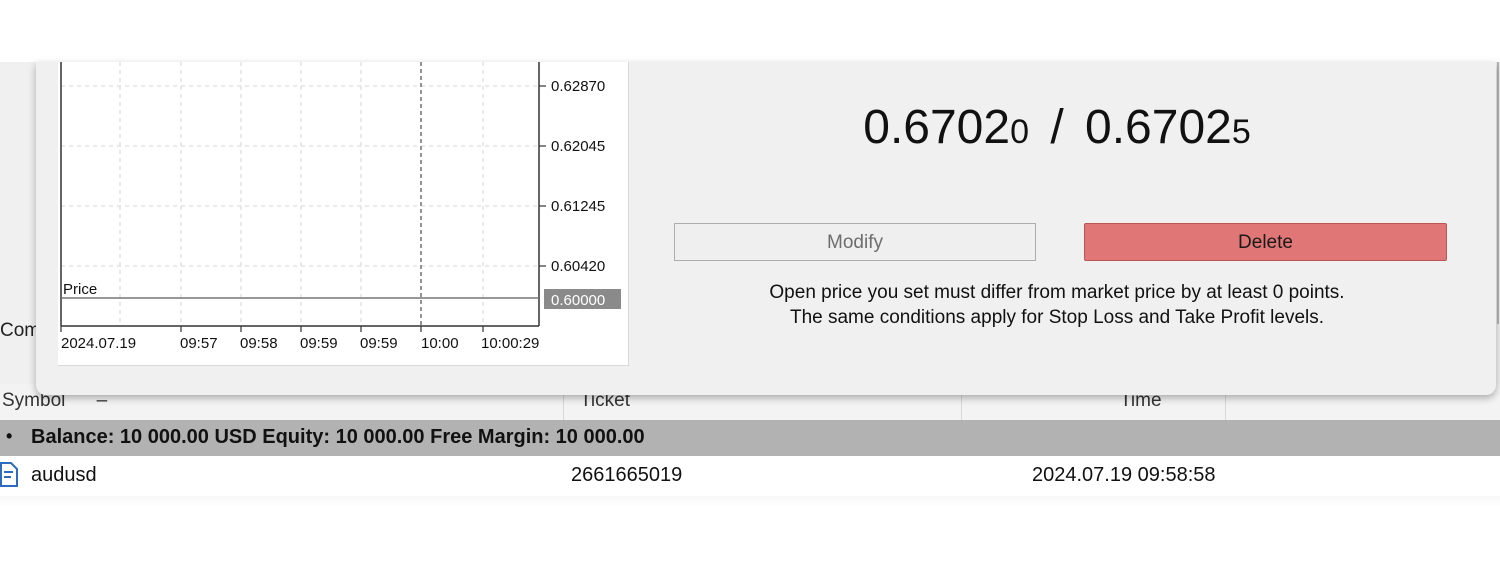  I want to click on delete-button: Delete, so click(1265, 242).